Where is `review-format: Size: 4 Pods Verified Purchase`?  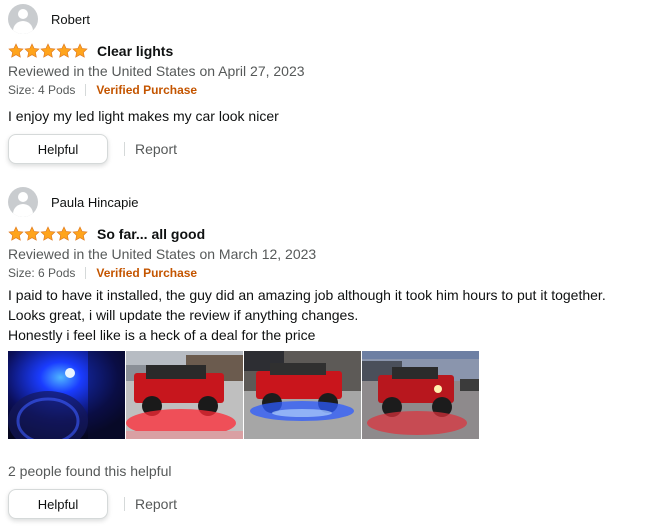 review-format: Size: 4 Pods Verified Purchase is located at coordinates (326, 90).